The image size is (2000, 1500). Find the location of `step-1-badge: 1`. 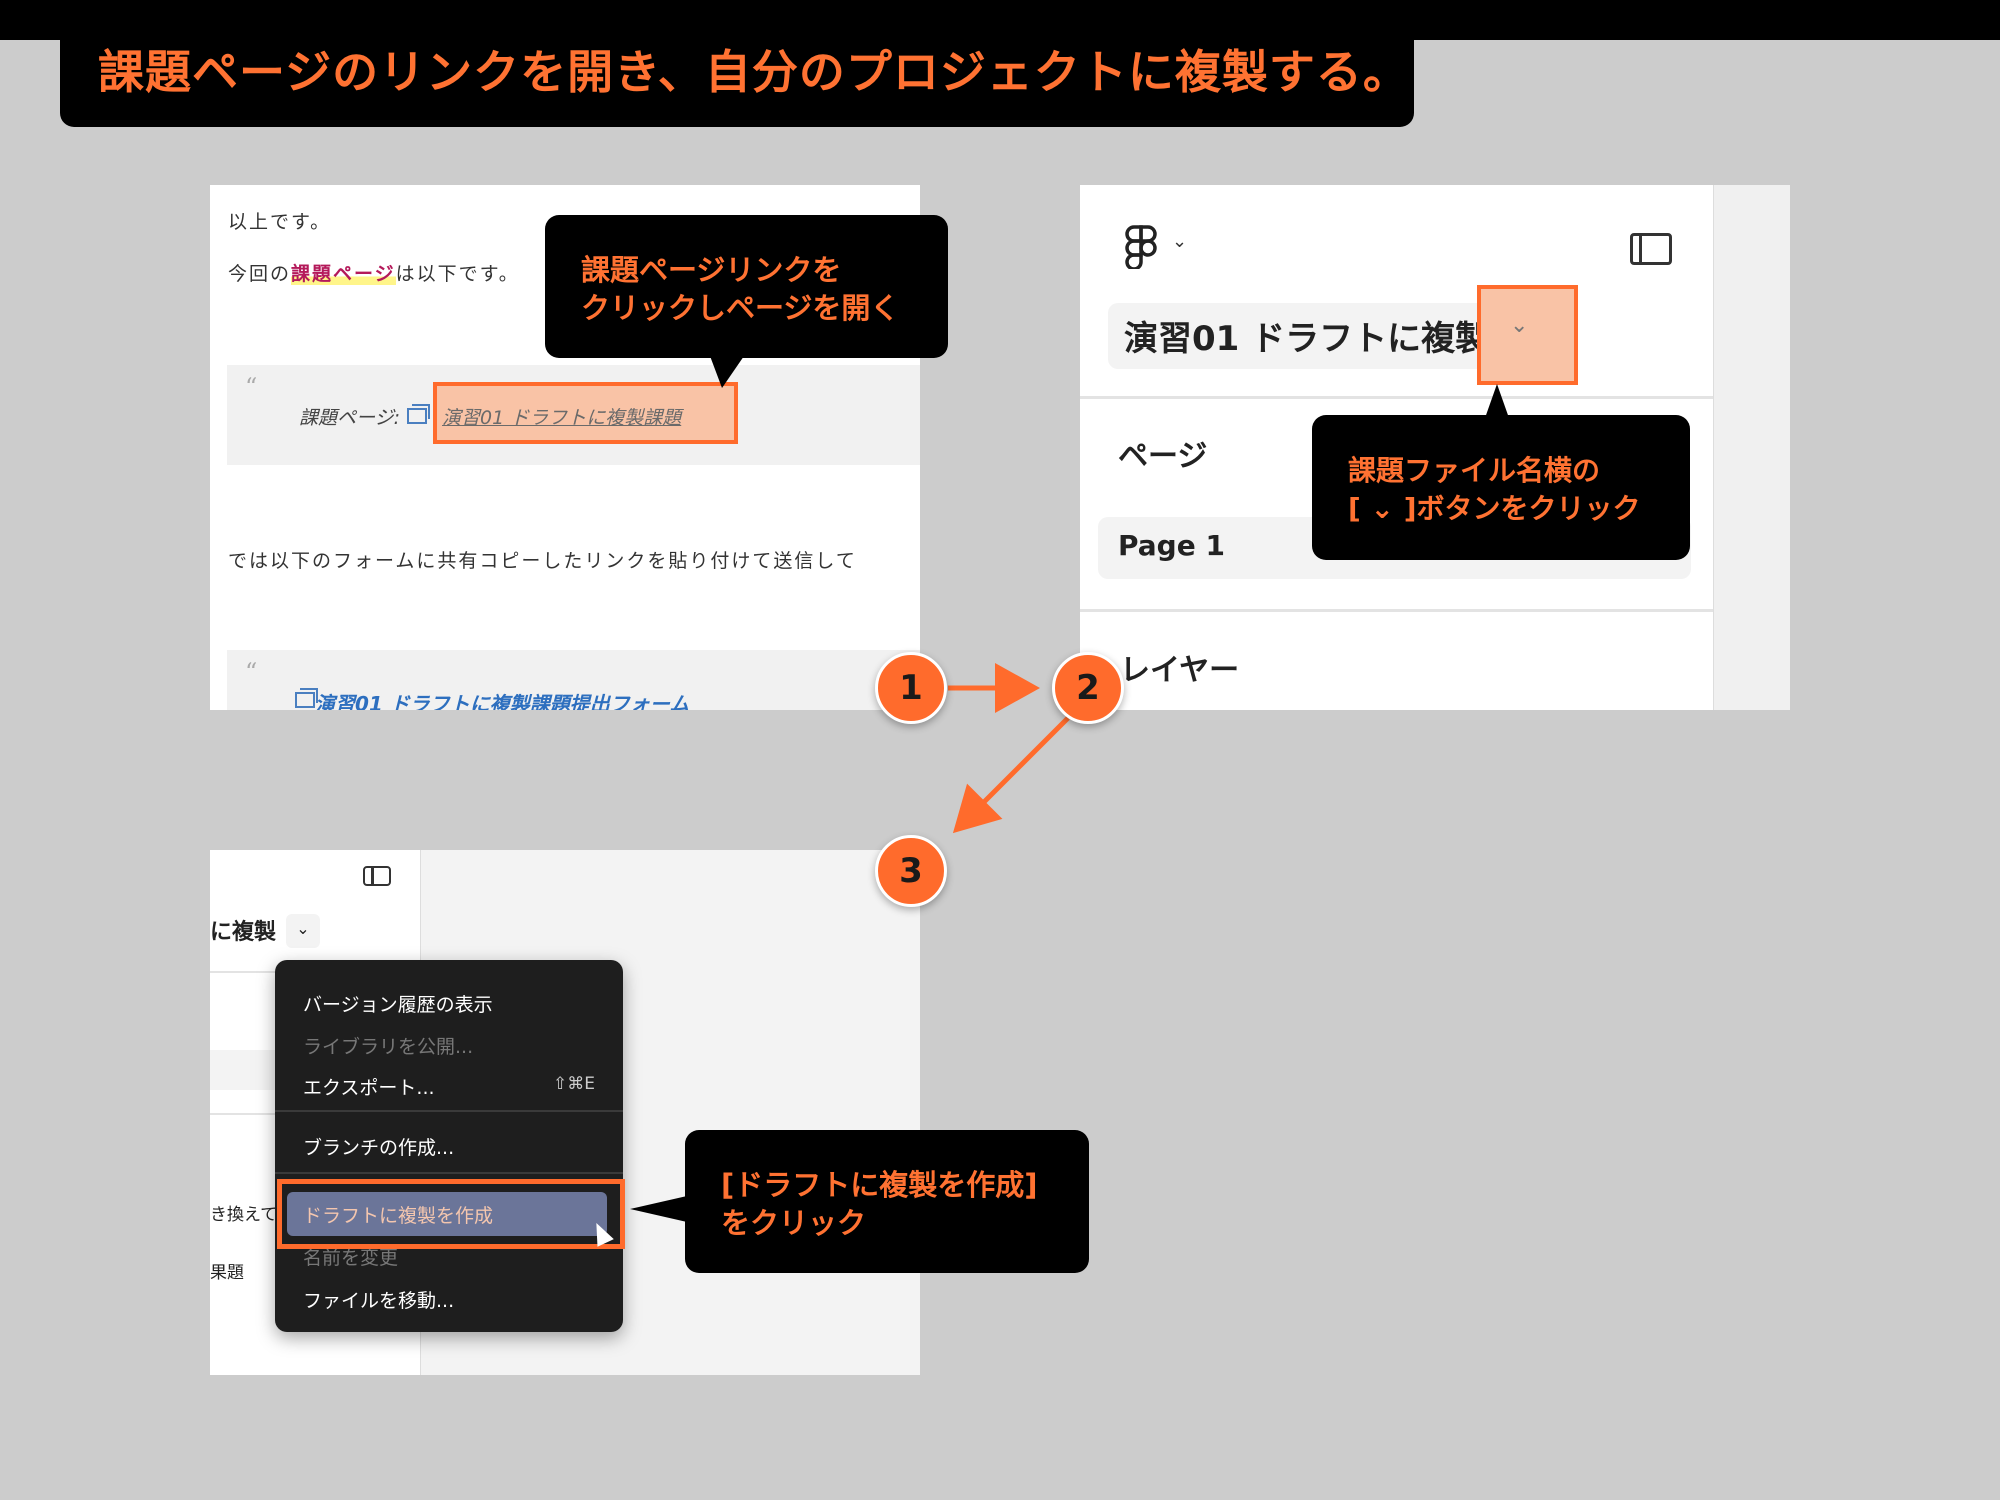

step-1-badge: 1 is located at coordinates (911, 688).